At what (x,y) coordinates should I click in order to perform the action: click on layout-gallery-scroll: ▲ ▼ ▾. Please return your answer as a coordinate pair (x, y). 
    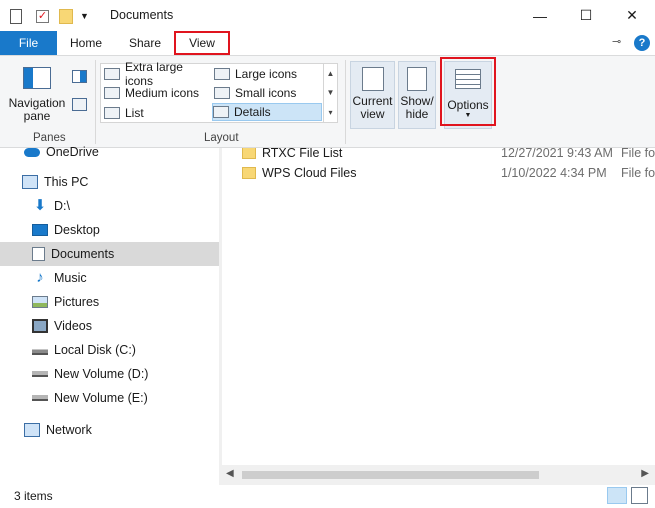
    Looking at the image, I should click on (330, 93).